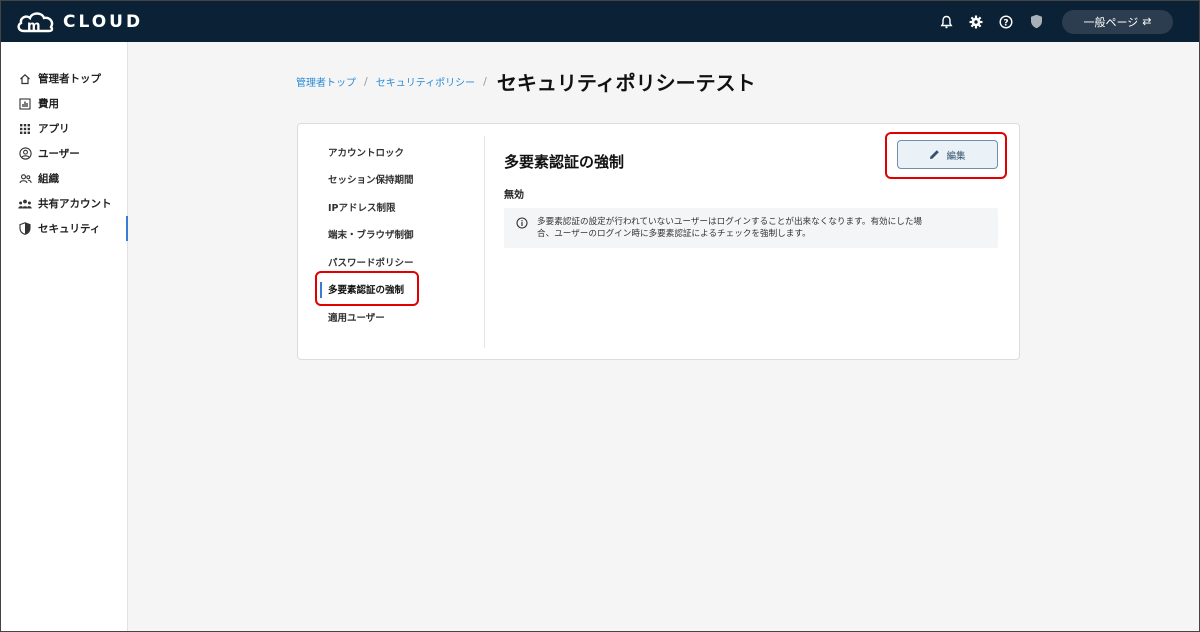 The height and width of the screenshot is (632, 1200). I want to click on sidebar-item-label: セキュリティ, so click(69, 229).